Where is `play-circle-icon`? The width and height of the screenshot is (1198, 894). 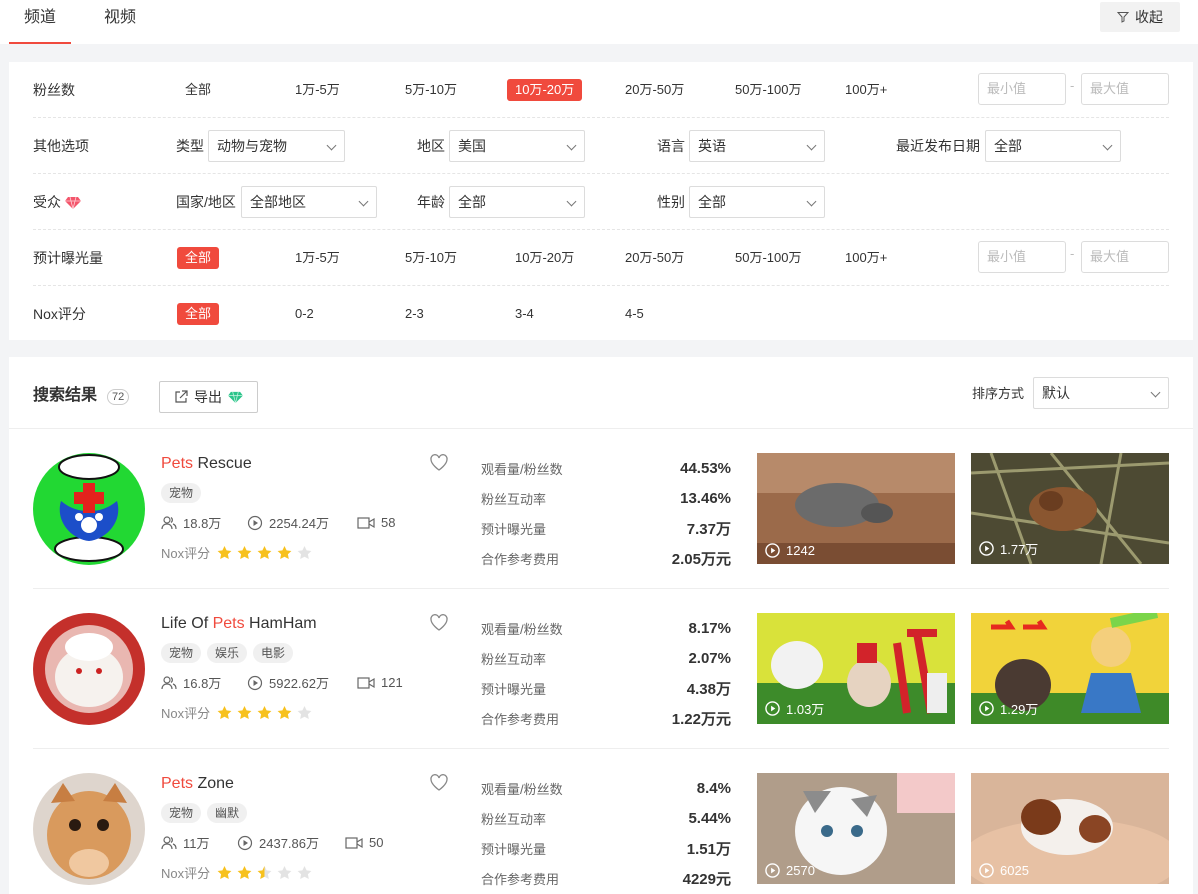
play-circle-icon is located at coordinates (255, 522).